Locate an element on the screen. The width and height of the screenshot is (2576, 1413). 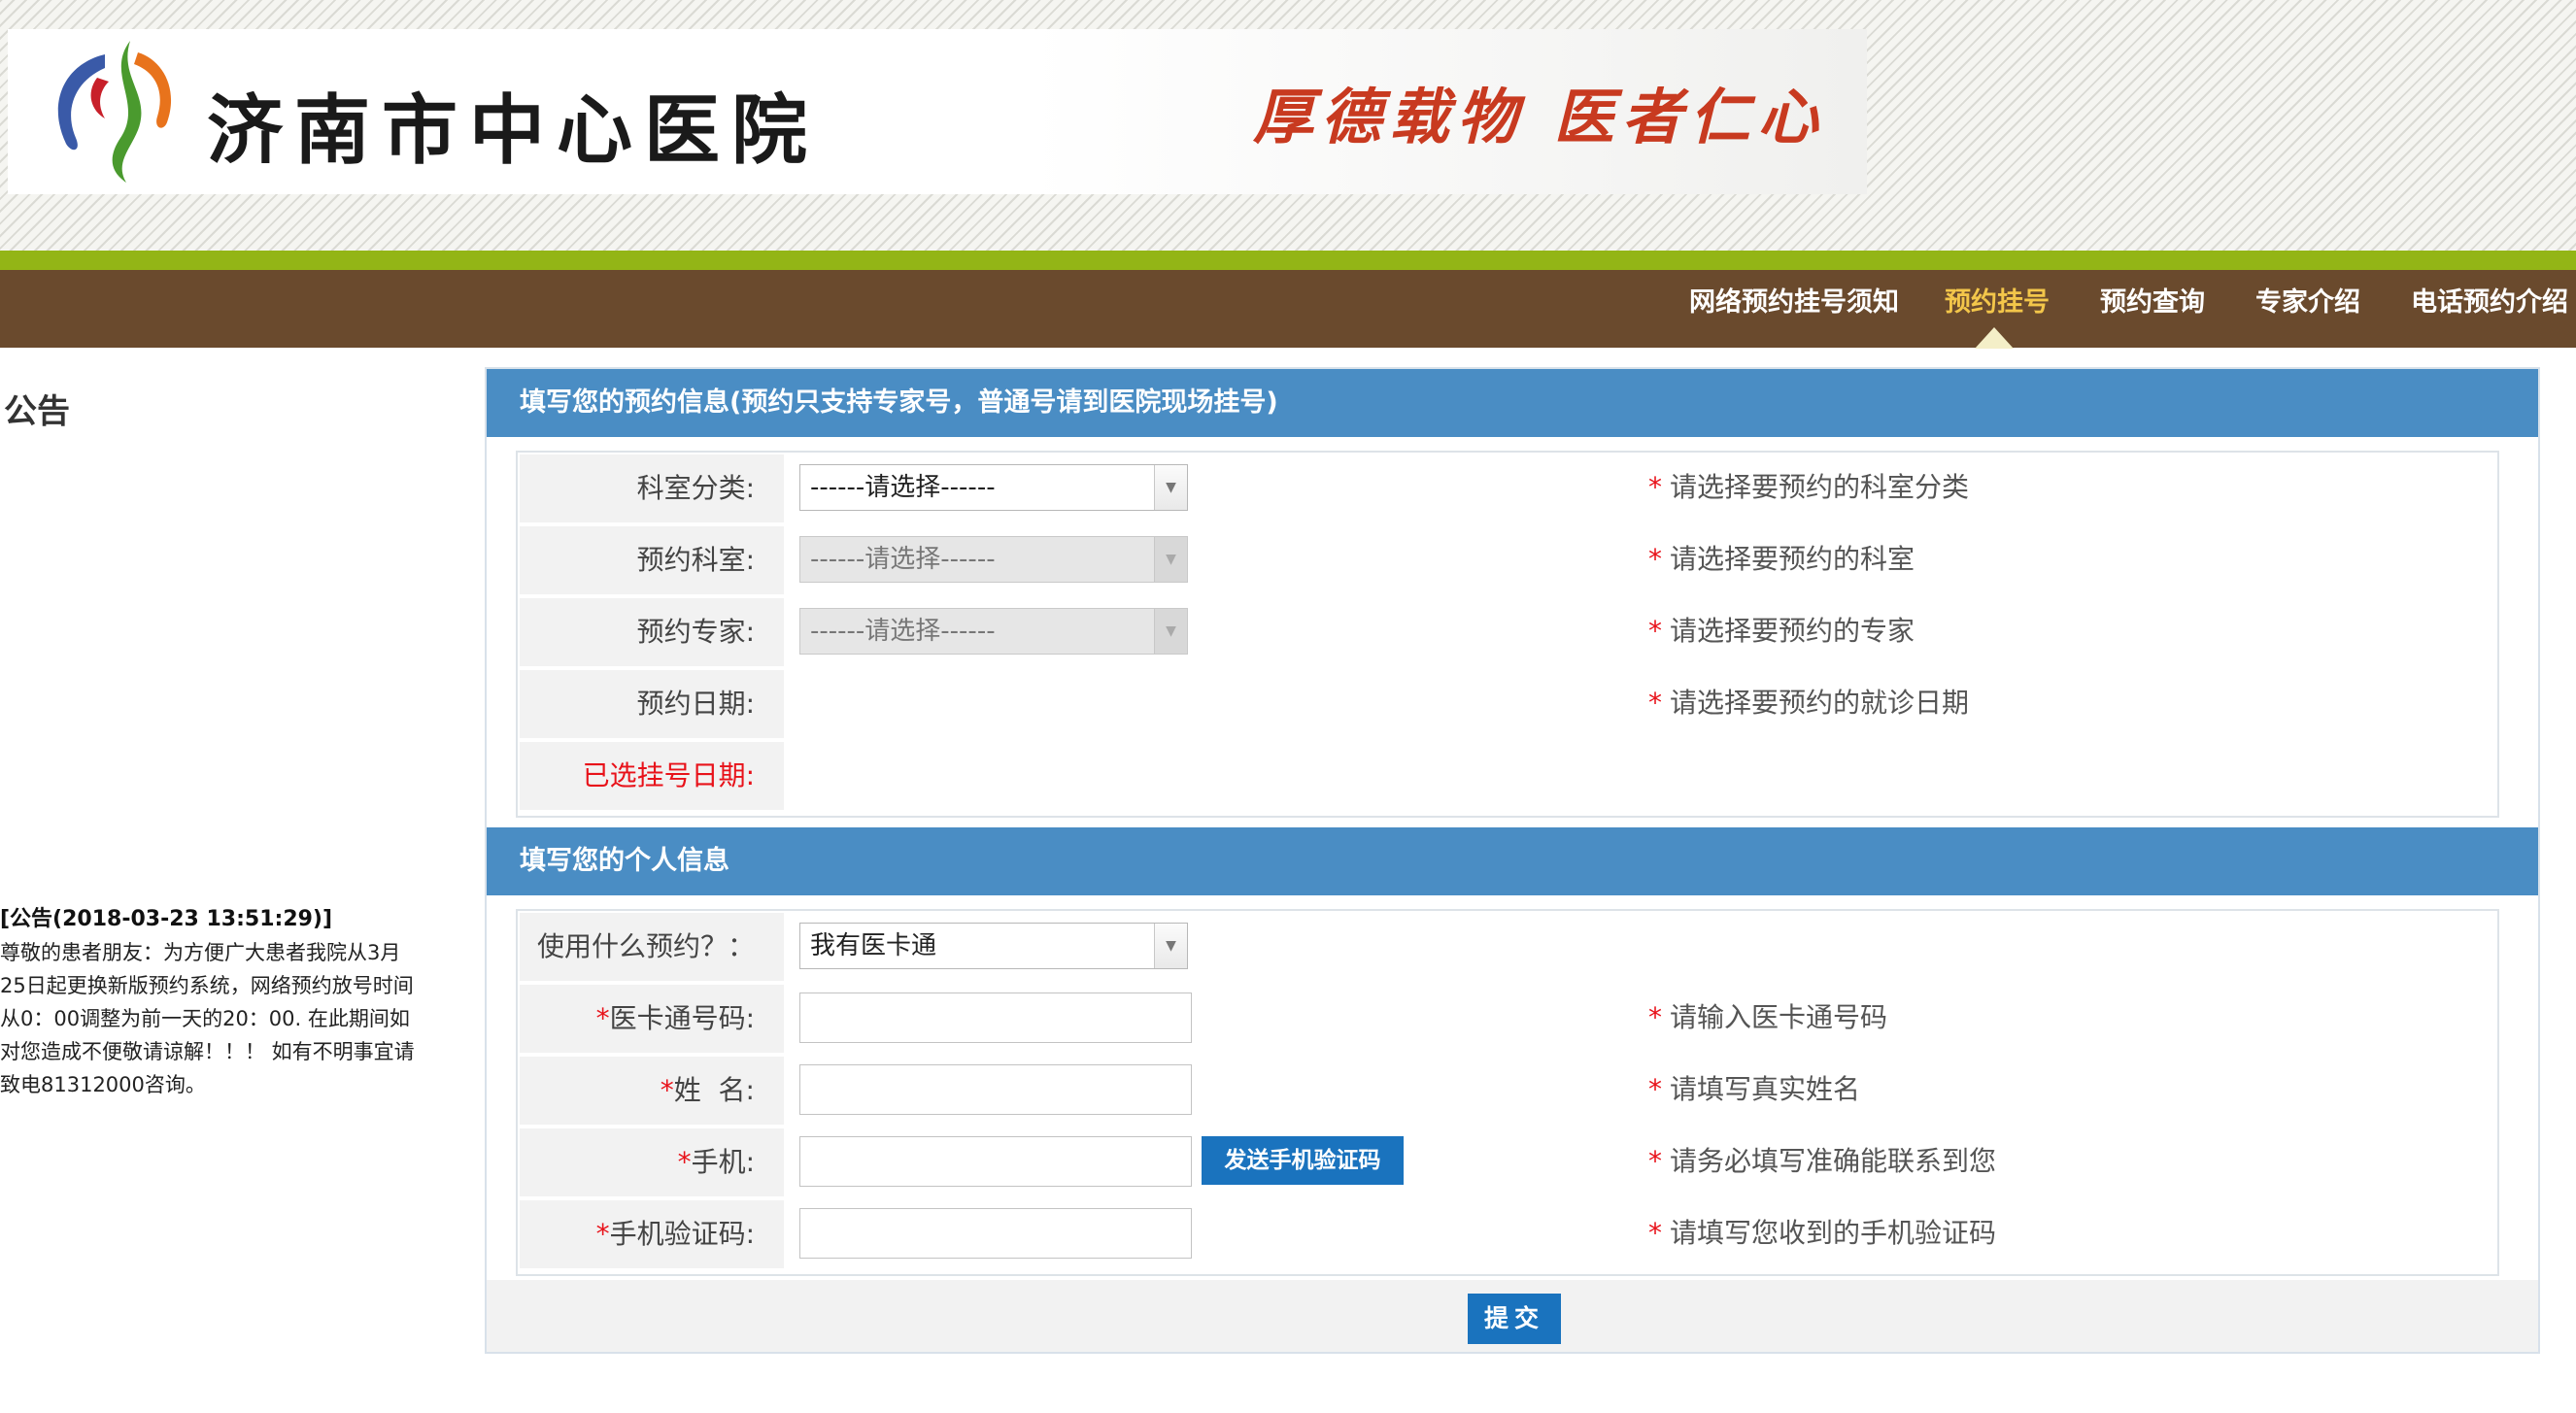
card-number-input is located at coordinates (995, 1017).